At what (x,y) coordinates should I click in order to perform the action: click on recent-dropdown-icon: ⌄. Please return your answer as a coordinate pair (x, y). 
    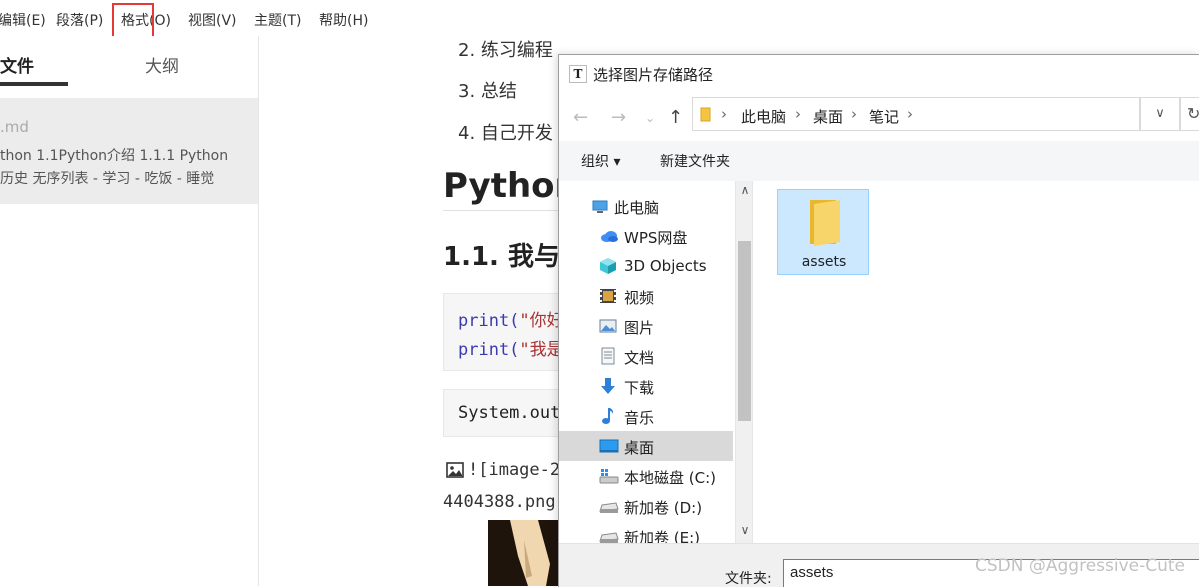
    Looking at the image, I should click on (650, 118).